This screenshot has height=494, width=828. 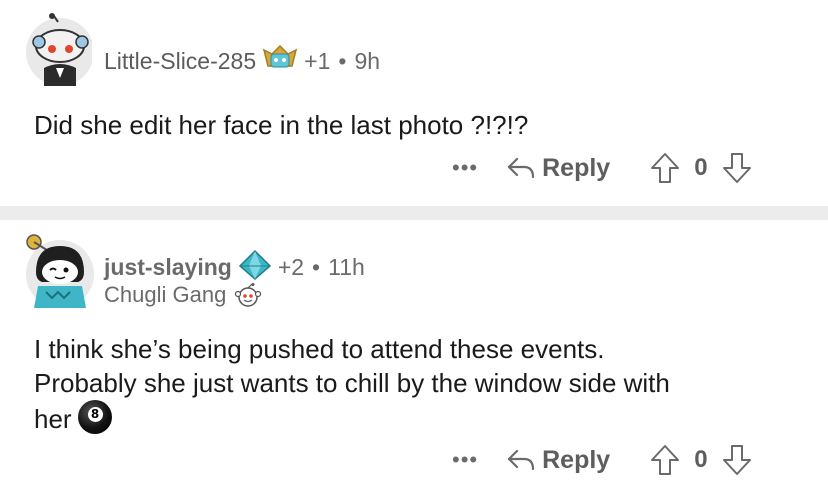 What do you see at coordinates (180, 61) in the screenshot?
I see `username: Little-Slice-285` at bounding box center [180, 61].